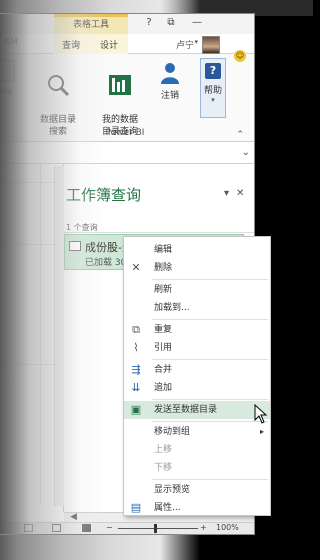  What do you see at coordinates (11, 43) in the screenshot?
I see `tab-partial: AM` at bounding box center [11, 43].